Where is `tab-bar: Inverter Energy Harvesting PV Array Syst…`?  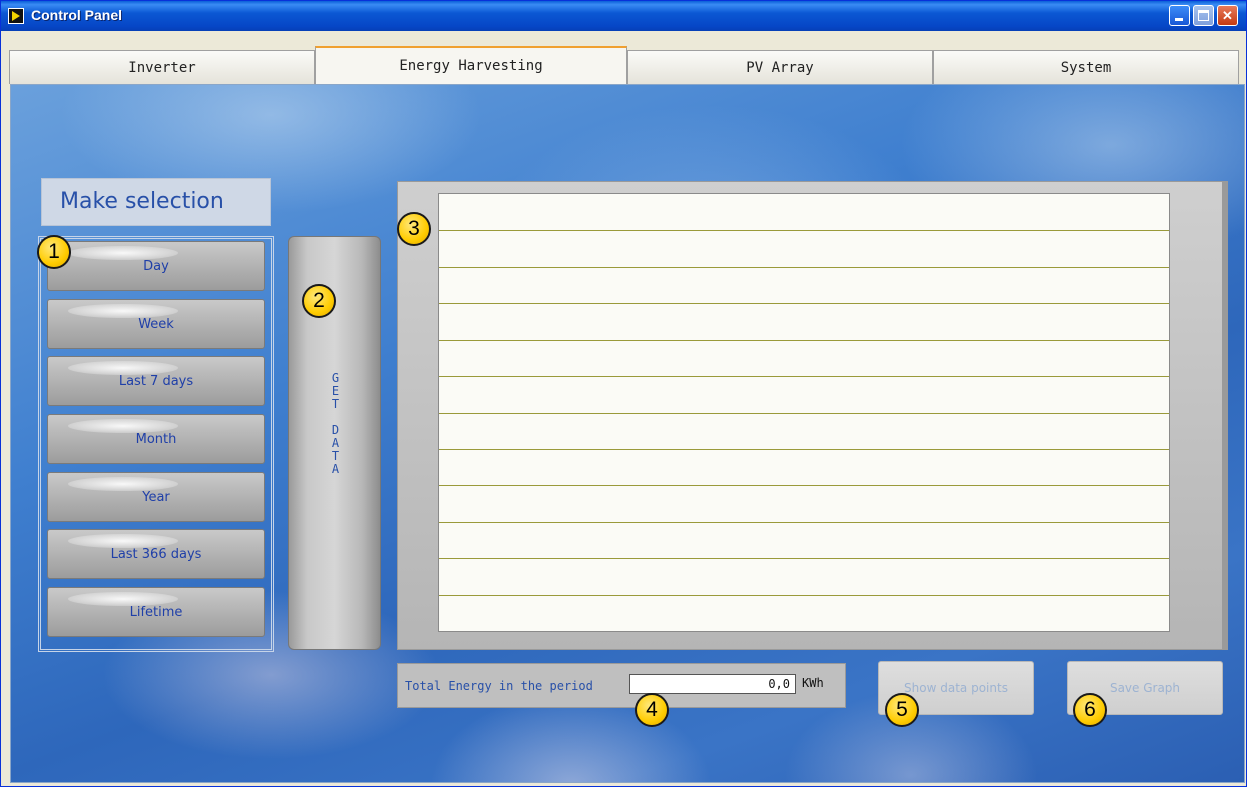
tab-bar: Inverter Energy Harvesting PV Array Syst… is located at coordinates (625, 65).